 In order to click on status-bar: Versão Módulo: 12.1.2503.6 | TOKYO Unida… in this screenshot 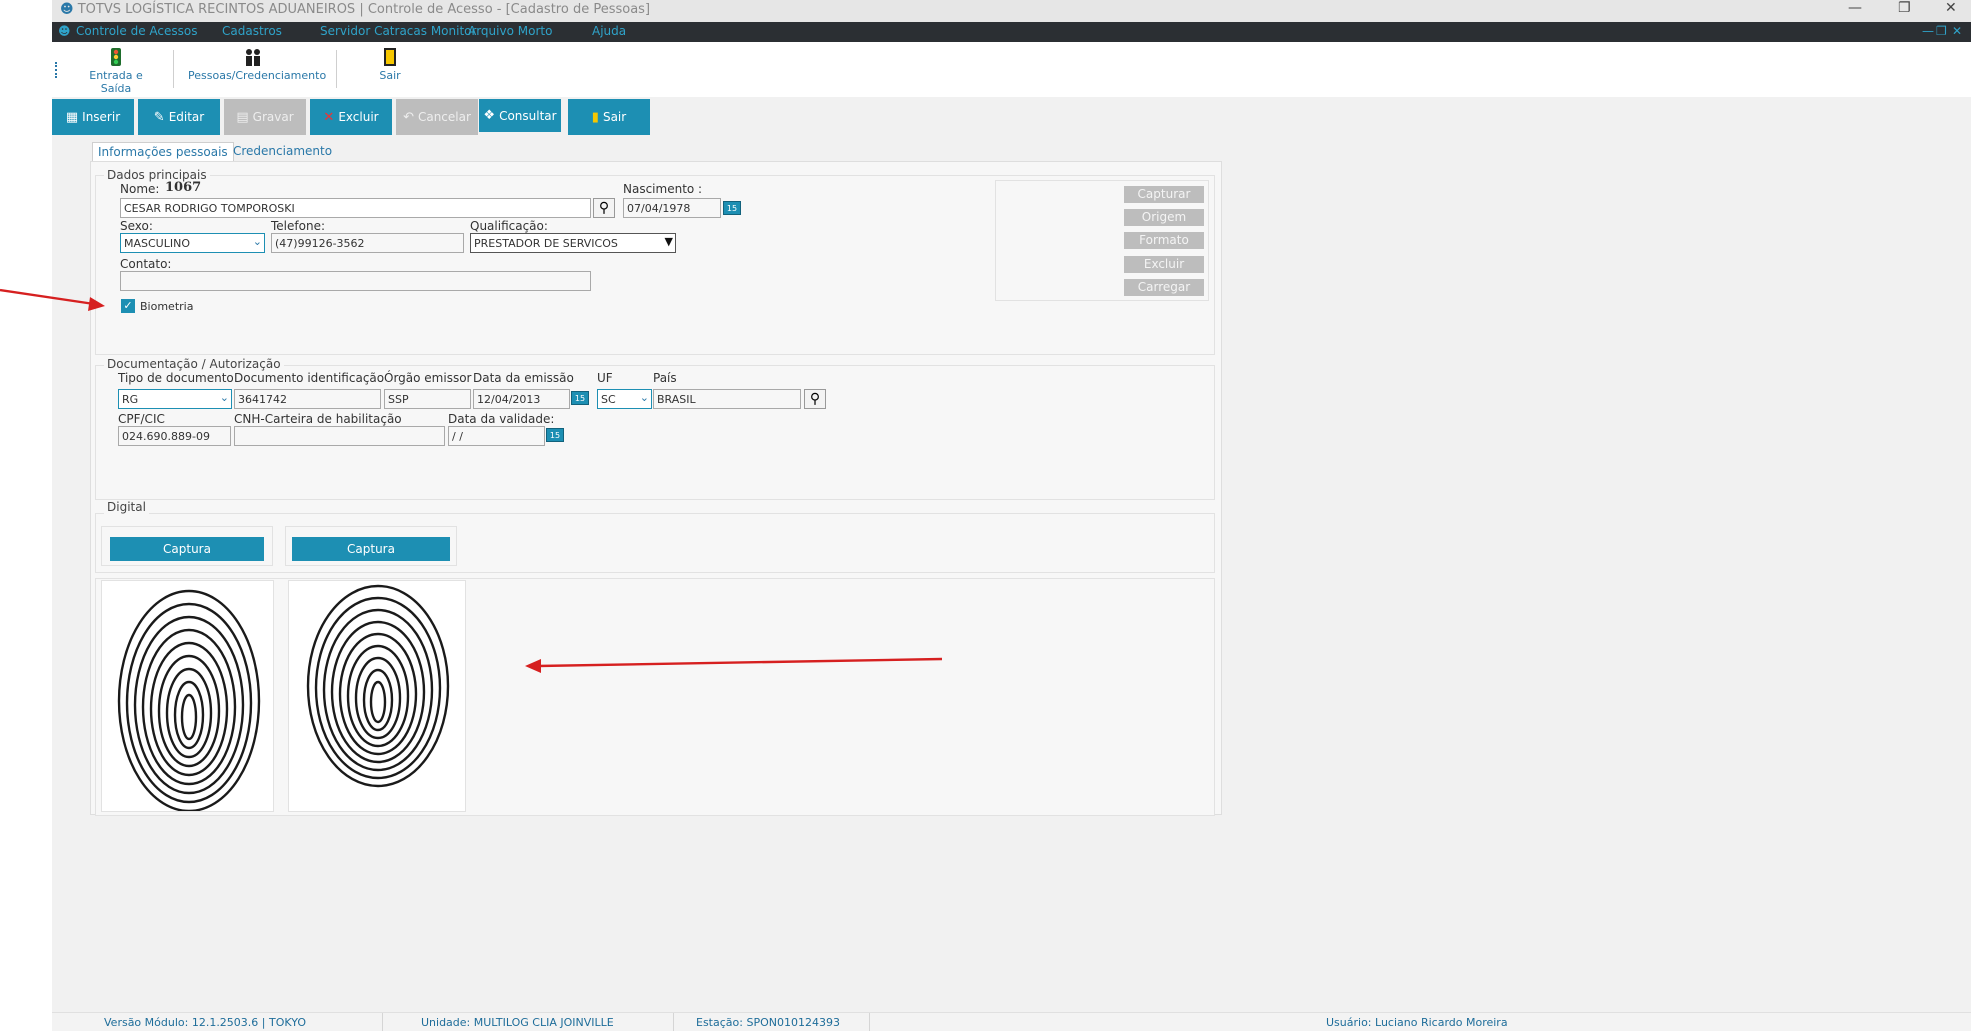, I will do `click(1011, 1021)`.